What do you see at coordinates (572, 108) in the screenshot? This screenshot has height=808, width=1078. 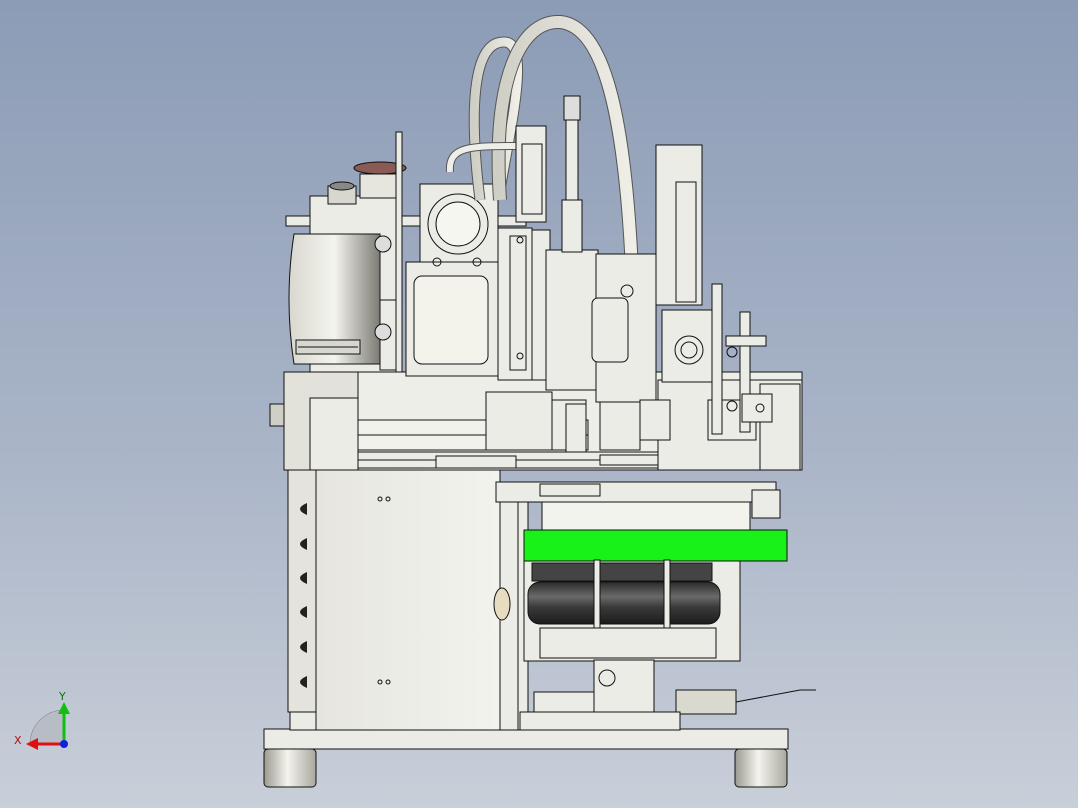 I see `pneumatic-valve` at bounding box center [572, 108].